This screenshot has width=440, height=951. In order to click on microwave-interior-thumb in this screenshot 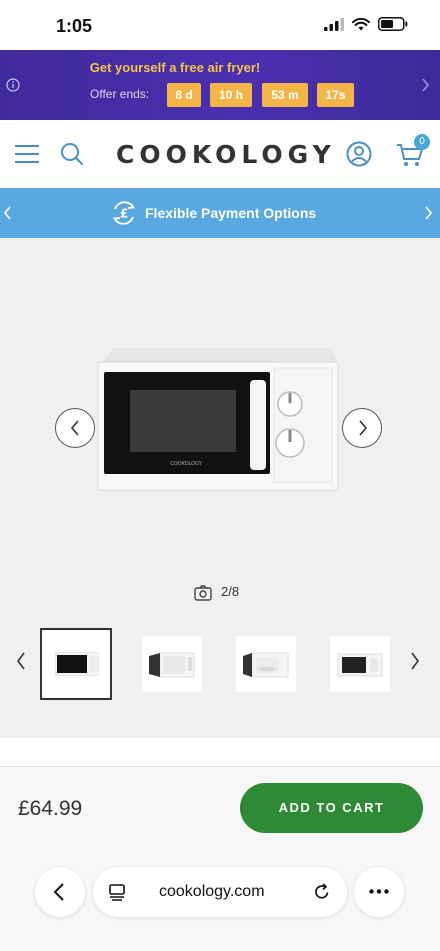, I will do `click(266, 665)`.